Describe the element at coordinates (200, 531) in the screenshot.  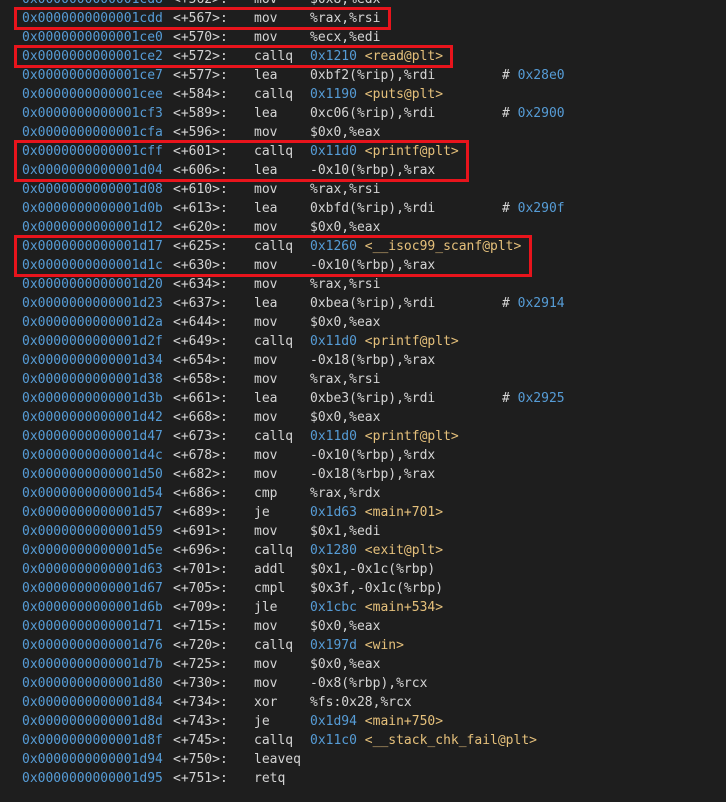
I see `instruction-offset: <+691>:` at that location.